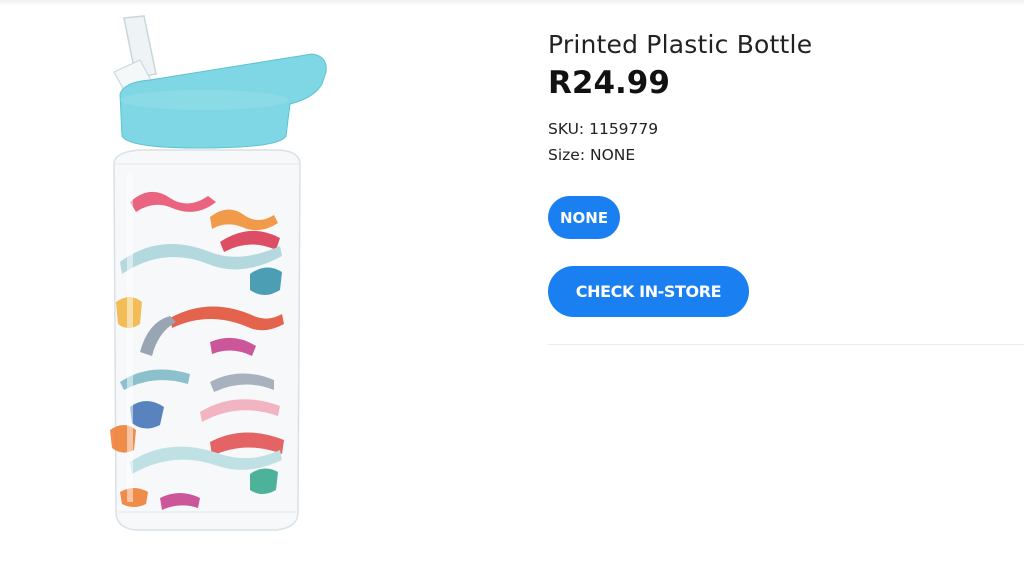 The width and height of the screenshot is (1024, 576). I want to click on product-meta: SKU: 1159779 Size: NONE, so click(786, 142).